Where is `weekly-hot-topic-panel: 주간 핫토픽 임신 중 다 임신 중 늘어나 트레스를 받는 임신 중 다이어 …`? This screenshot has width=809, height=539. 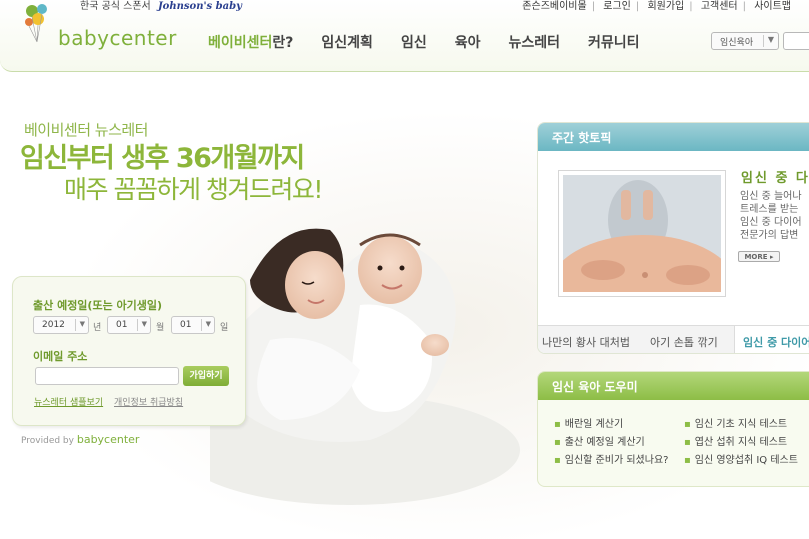
weekly-hot-topic-panel: 주간 핫토픽 임신 중 다 임신 중 늘어나 트레스를 받는 임신 중 다이어 … is located at coordinates (673, 238).